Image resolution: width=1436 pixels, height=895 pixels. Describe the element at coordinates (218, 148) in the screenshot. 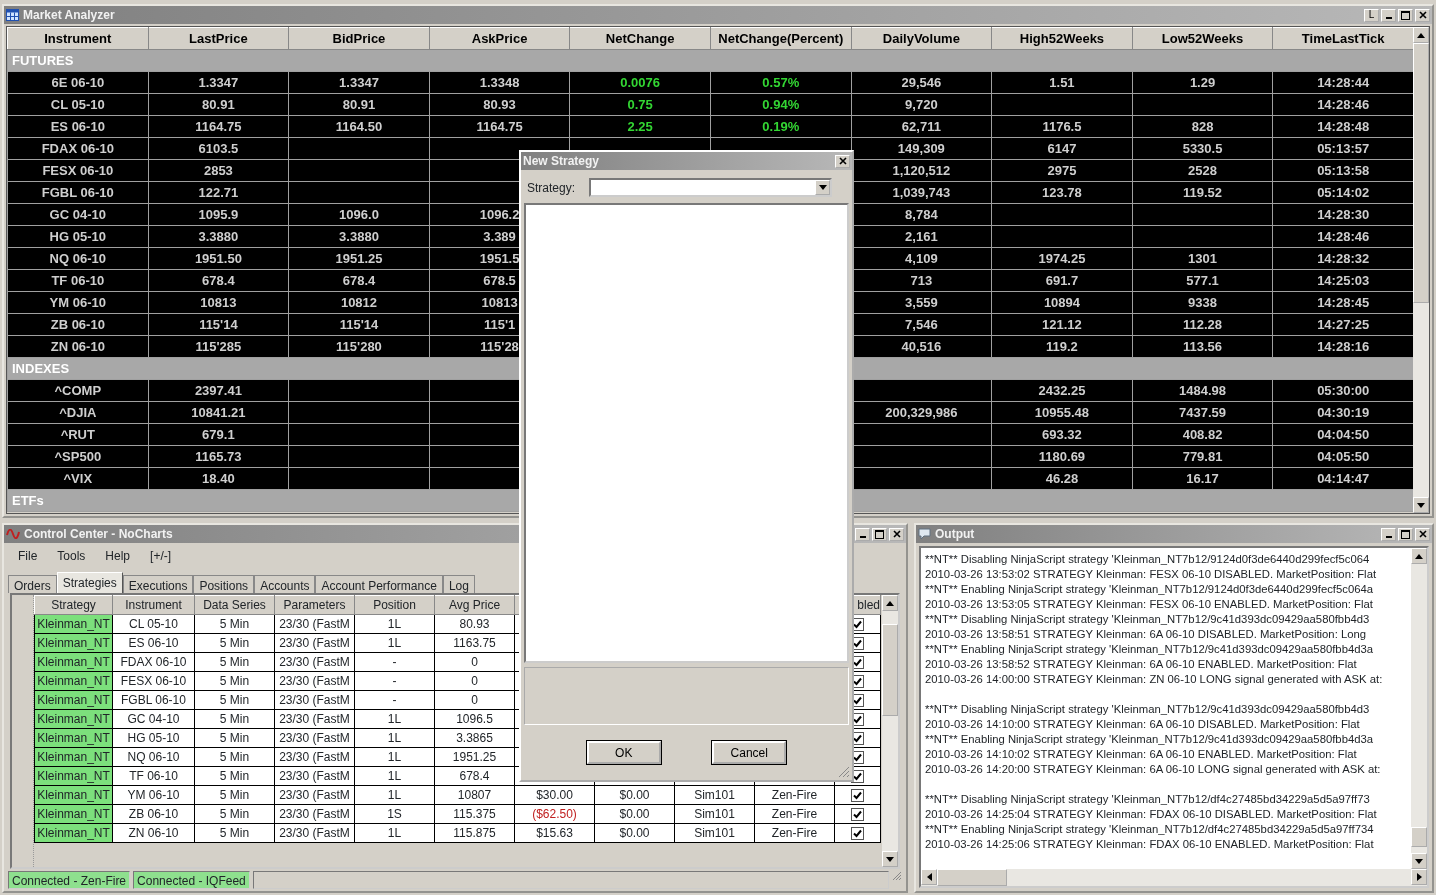

I see `table-cell: 6103.5` at that location.